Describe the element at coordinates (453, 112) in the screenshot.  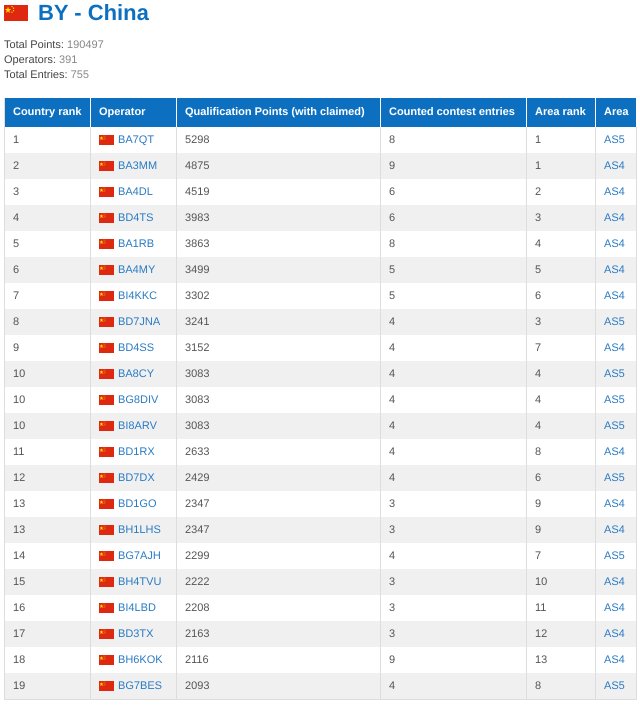
I see `column-header: Counted contest entries` at that location.